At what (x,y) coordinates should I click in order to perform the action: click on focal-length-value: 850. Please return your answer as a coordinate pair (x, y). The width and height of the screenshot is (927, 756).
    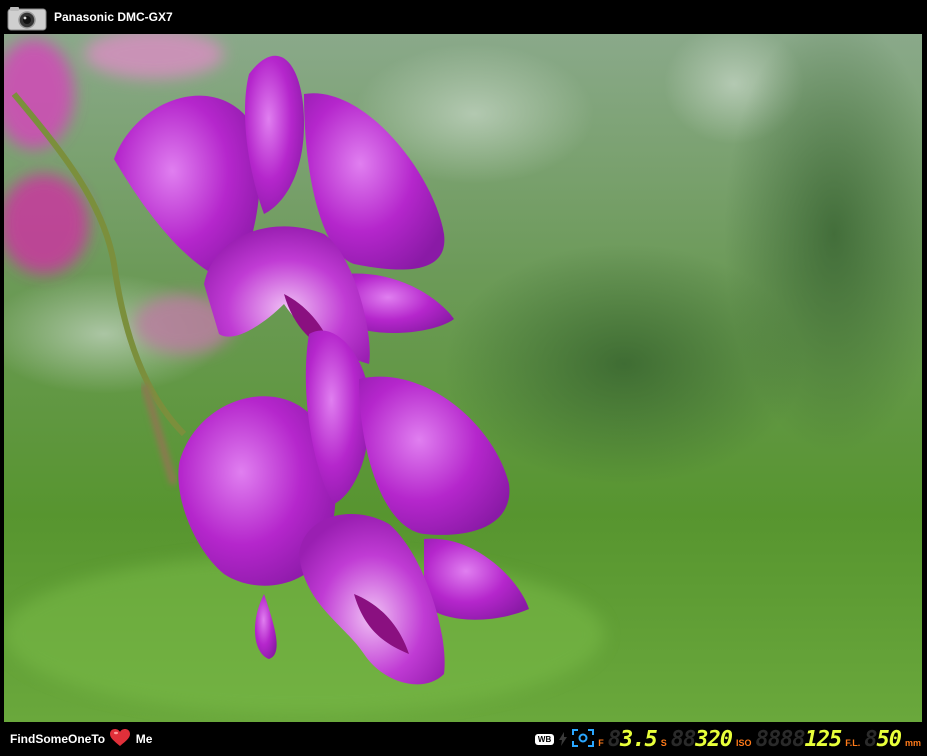
    Looking at the image, I should click on (883, 739).